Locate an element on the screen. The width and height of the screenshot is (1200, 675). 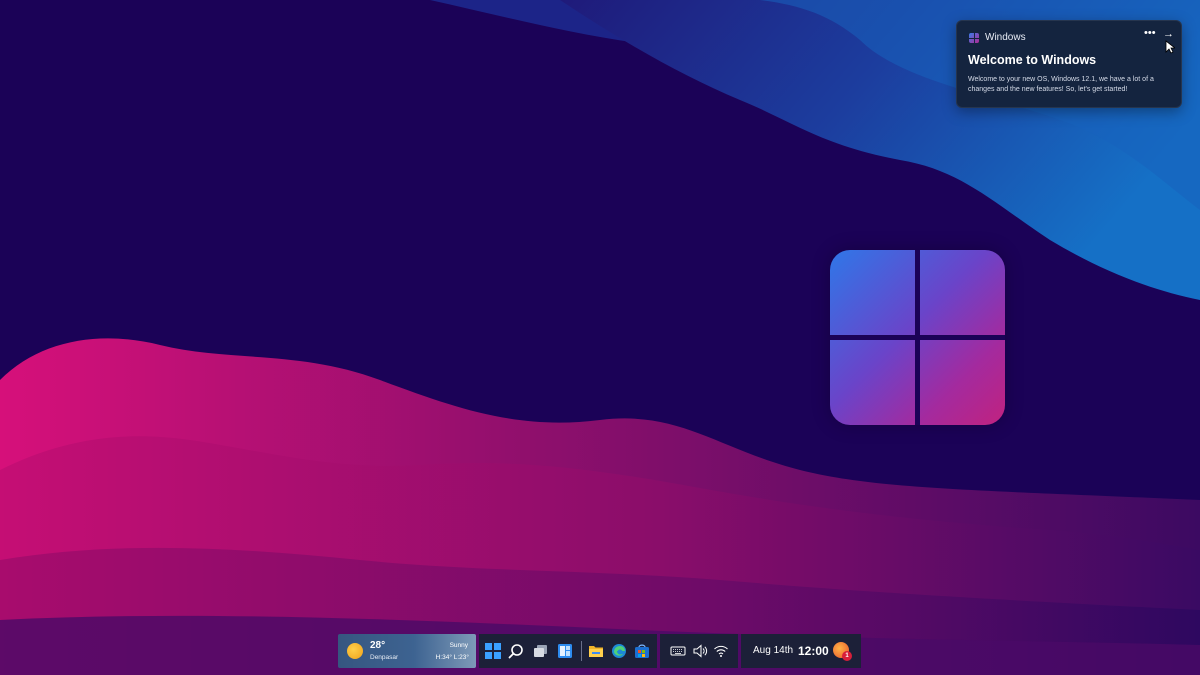
search-icon is located at coordinates (516, 651).